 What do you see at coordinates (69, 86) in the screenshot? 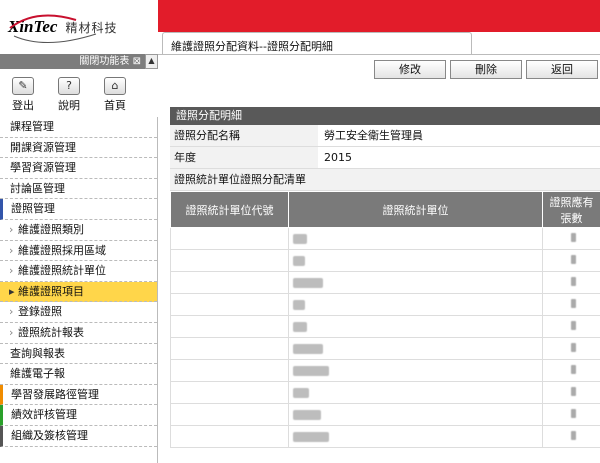
I see `help-icon: ?` at bounding box center [69, 86].